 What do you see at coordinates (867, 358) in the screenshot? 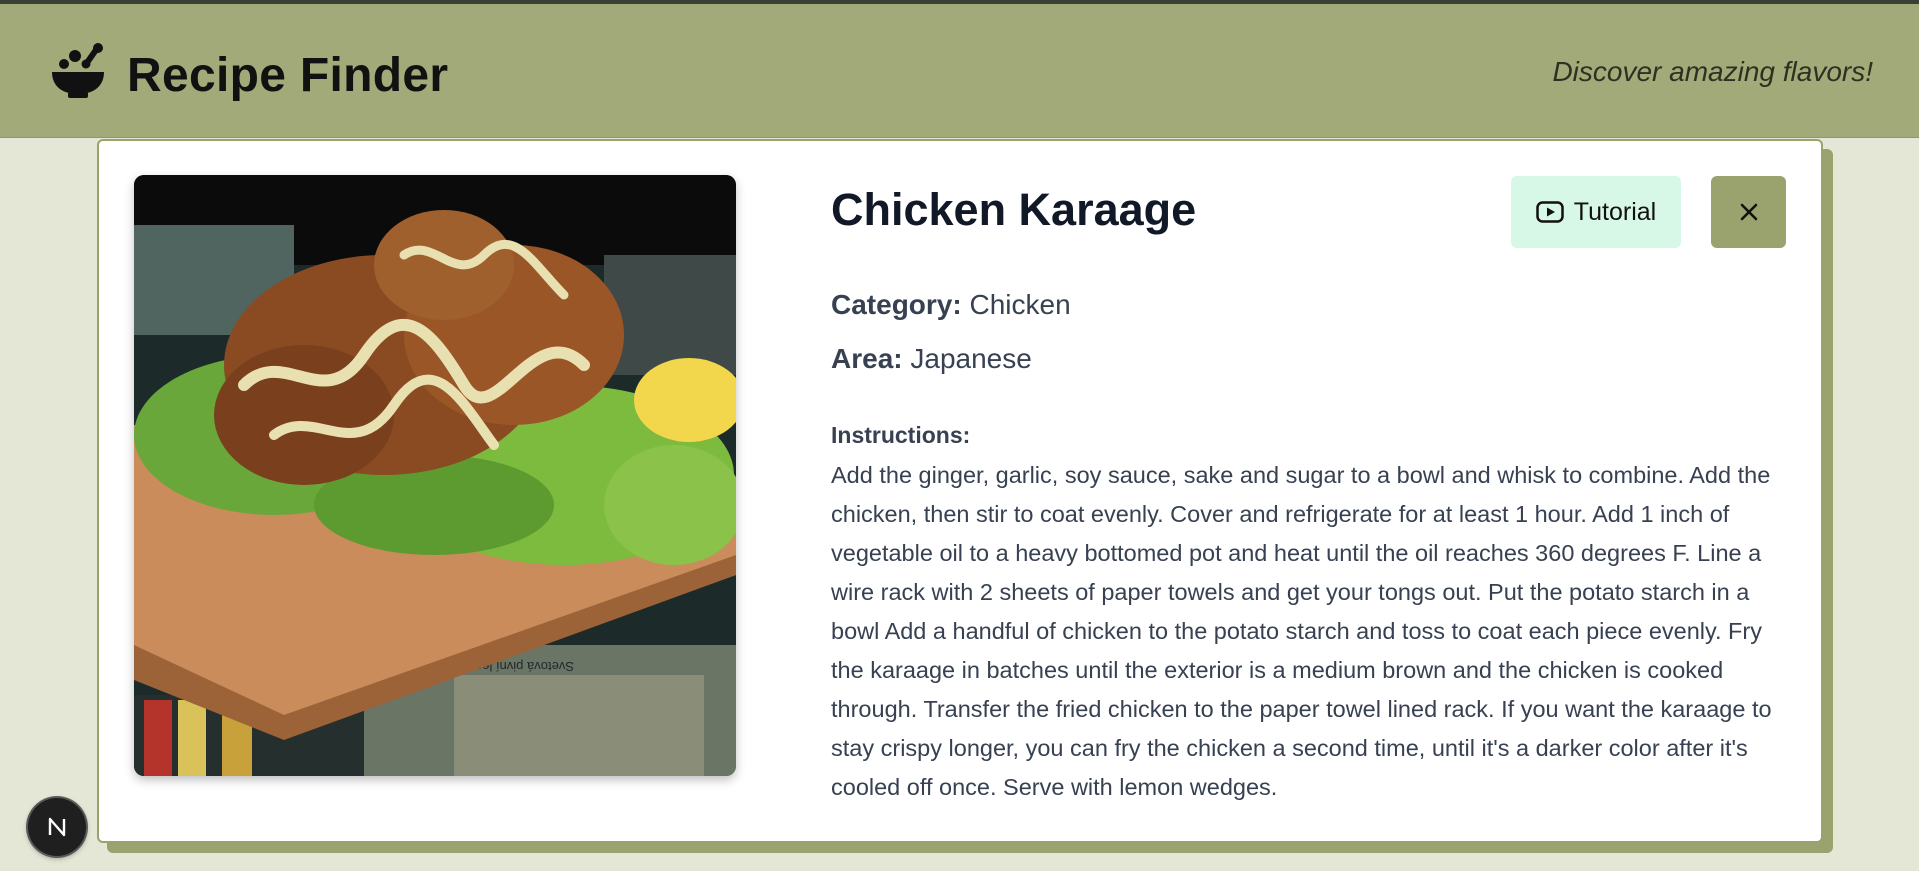
I see `area-label: Area:` at bounding box center [867, 358].